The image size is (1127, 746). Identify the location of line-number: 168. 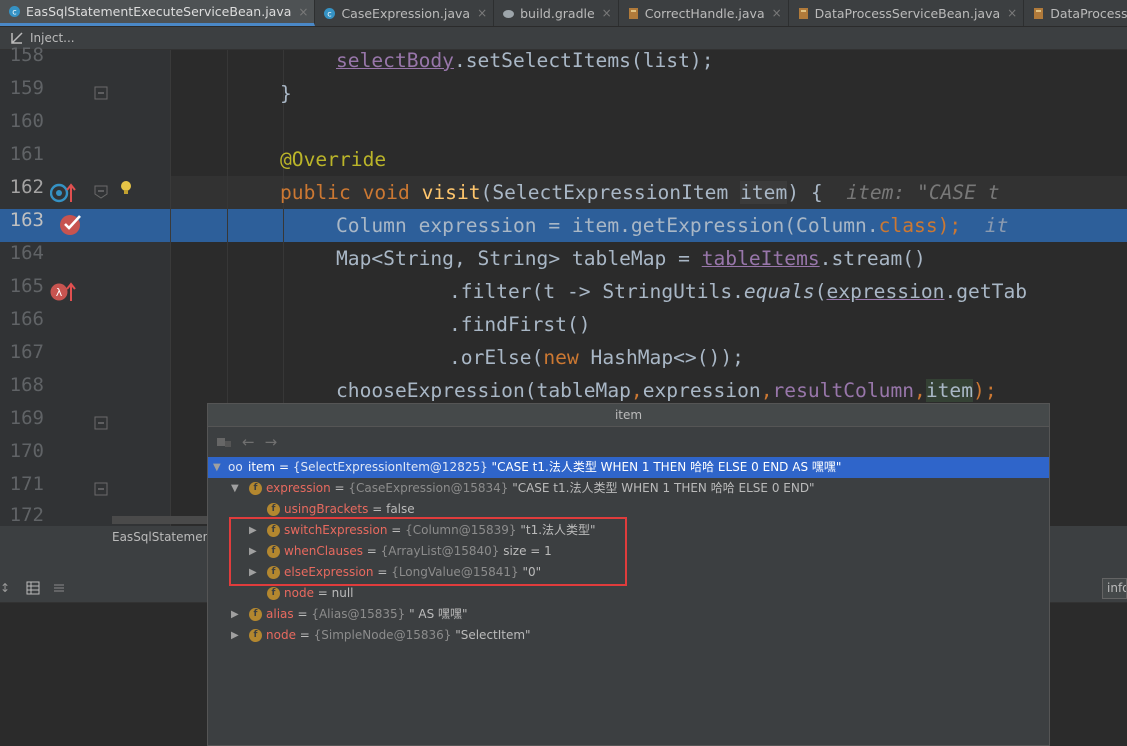
(26, 385).